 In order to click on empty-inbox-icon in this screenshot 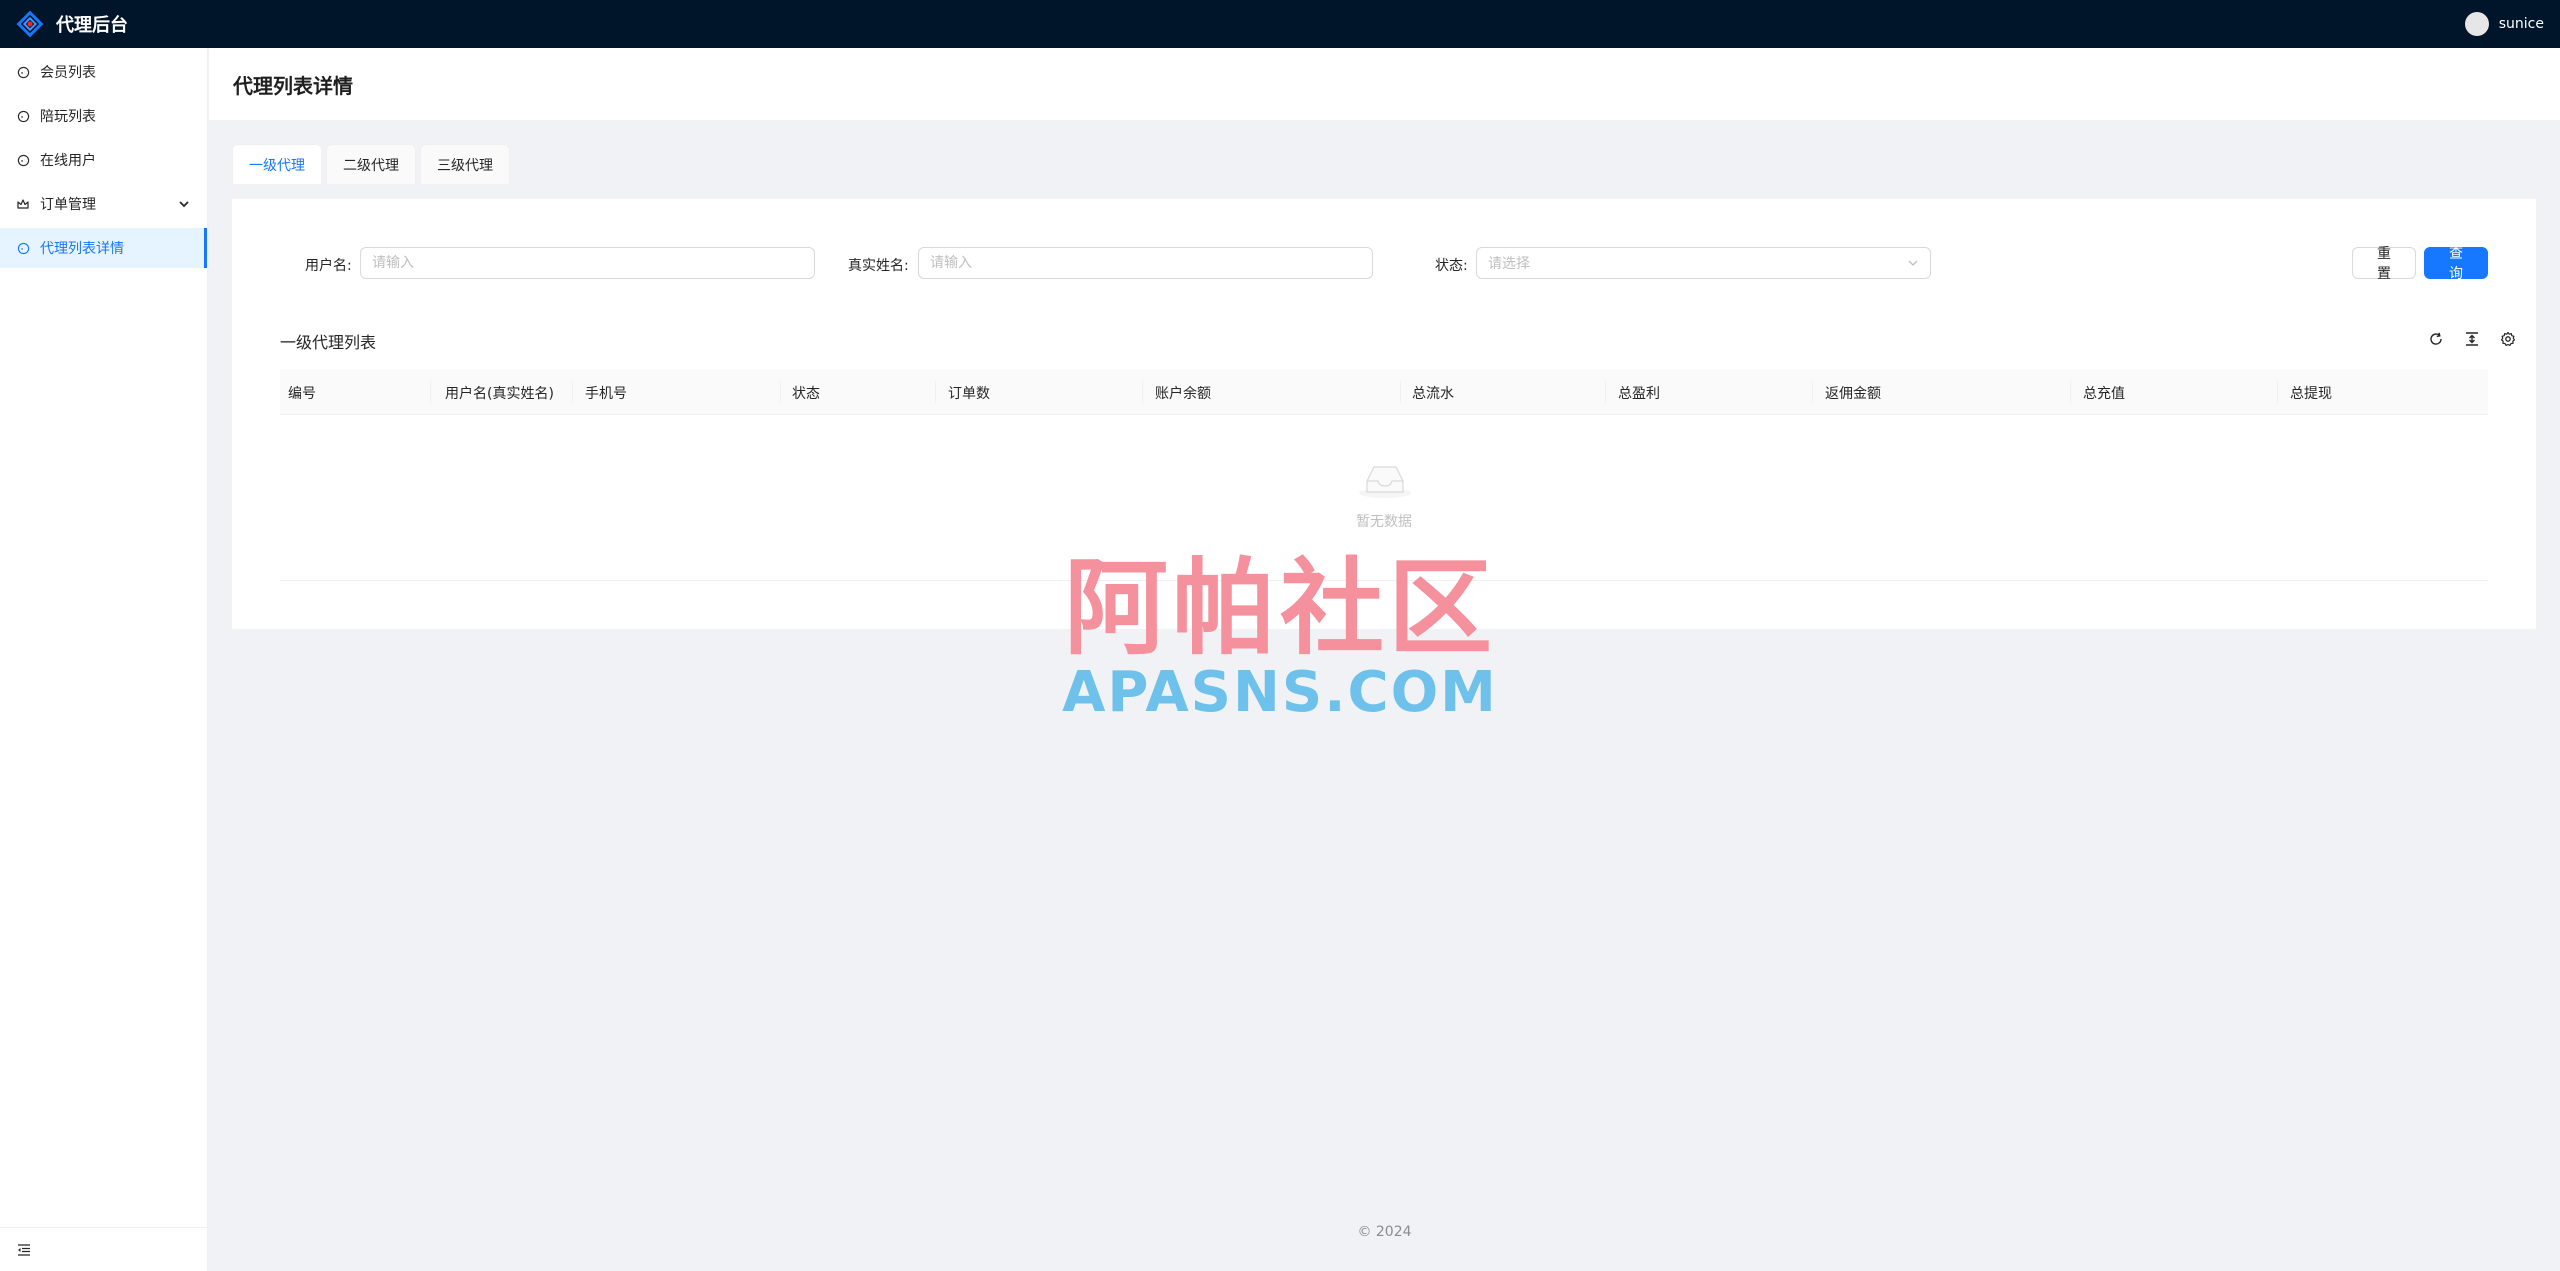, I will do `click(1385, 482)`.